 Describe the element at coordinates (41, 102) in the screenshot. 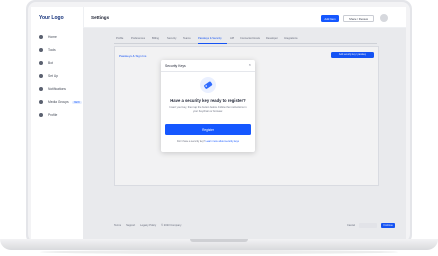

I see `media-icon` at that location.